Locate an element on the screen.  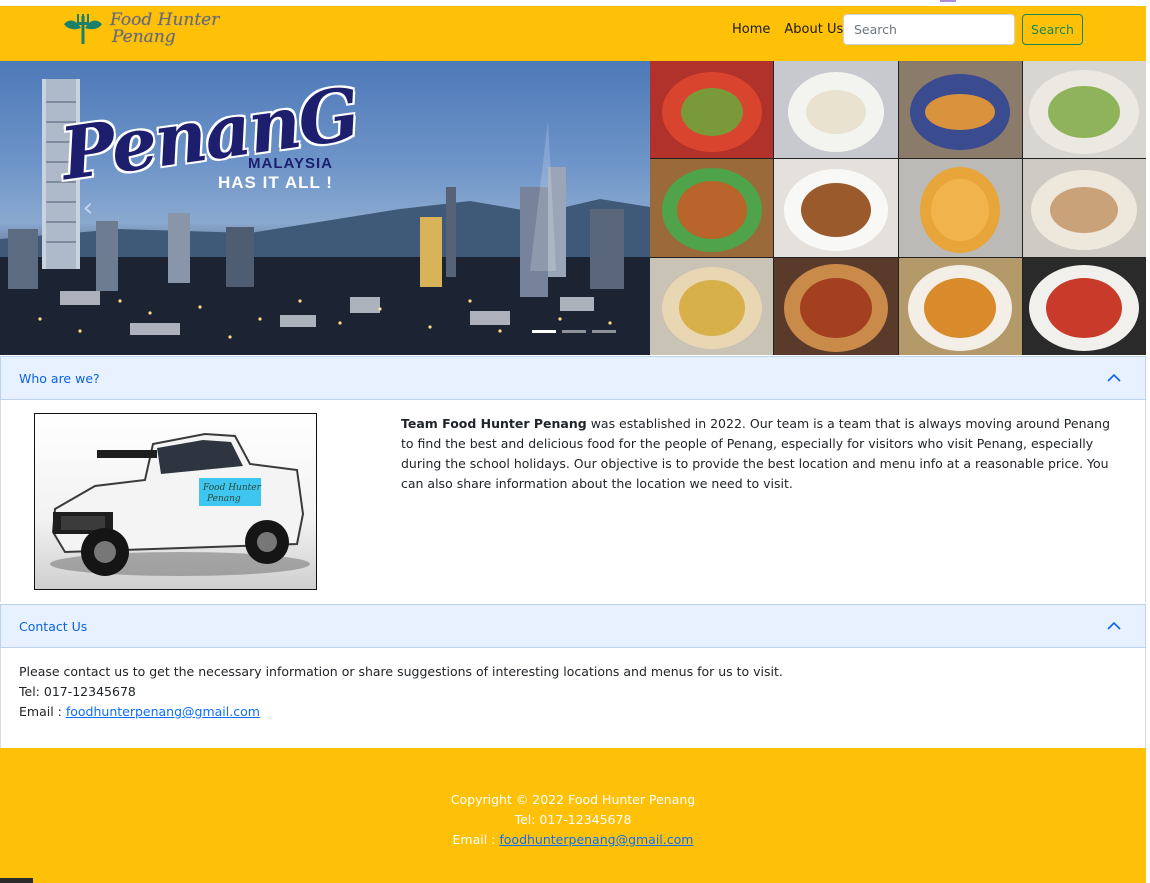
has-it-all-tagline: HAS IT ALL ! is located at coordinates (275, 182).